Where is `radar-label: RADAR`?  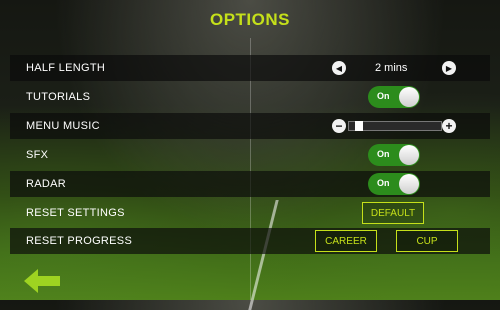 radar-label: RADAR is located at coordinates (46, 184).